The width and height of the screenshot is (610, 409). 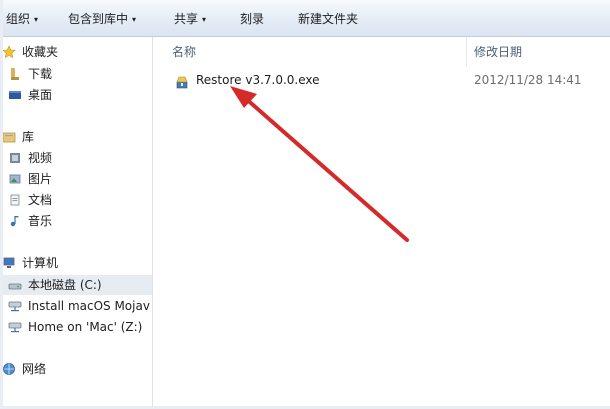 I want to click on red-arrow-annotation, so click(x=319, y=164).